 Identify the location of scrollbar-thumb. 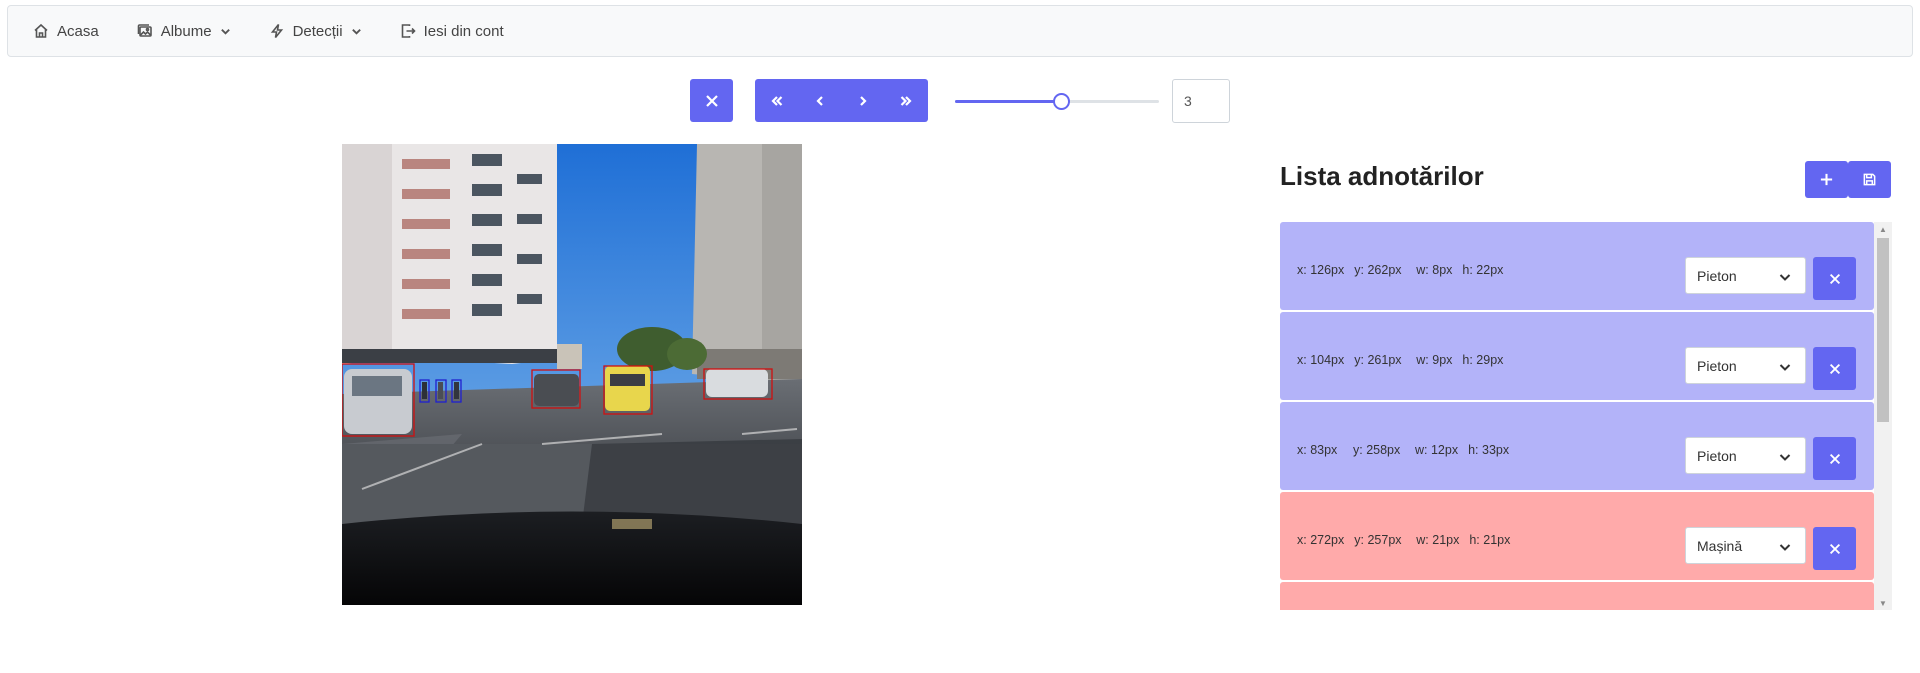
(1883, 330).